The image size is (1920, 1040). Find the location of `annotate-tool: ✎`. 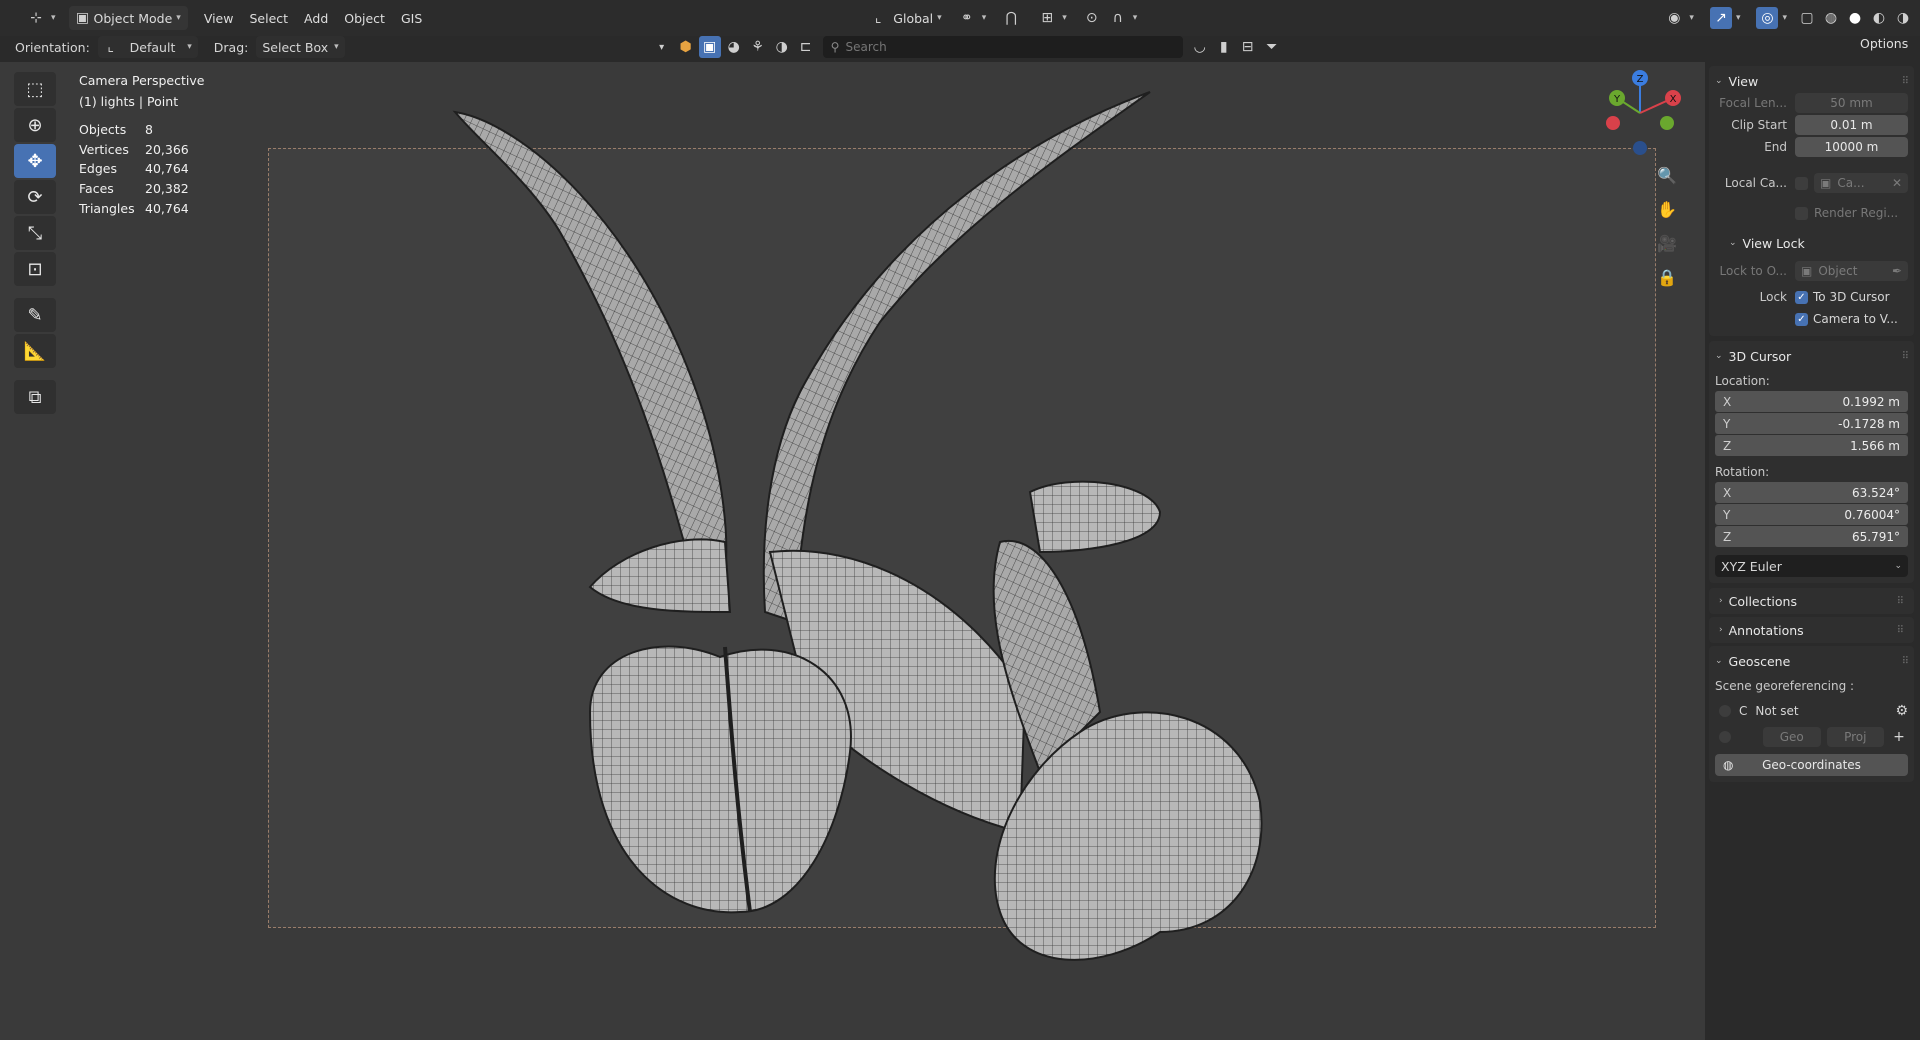

annotate-tool: ✎ is located at coordinates (35, 315).